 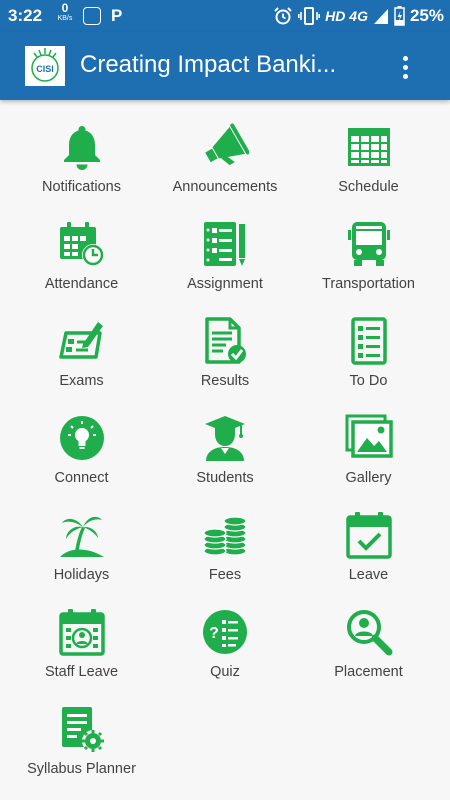 I want to click on placement-tile: Placement, so click(x=368, y=653).